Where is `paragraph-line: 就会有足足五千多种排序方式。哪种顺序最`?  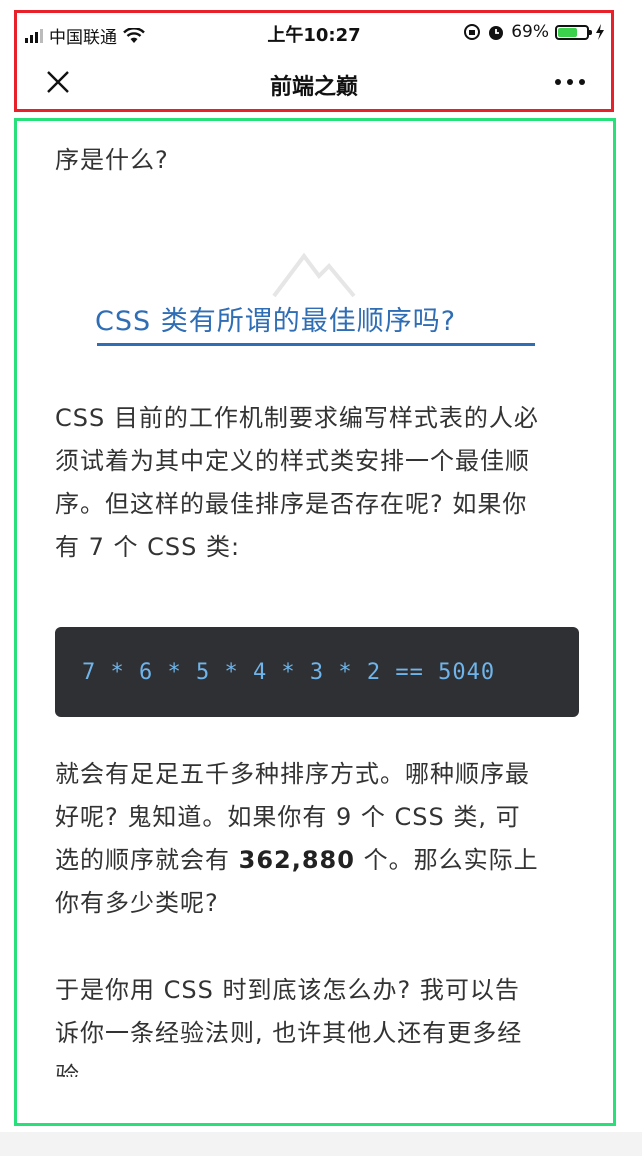 paragraph-line: 就会有足足五千多种排序方式。哪种顺序最 is located at coordinates (292, 774).